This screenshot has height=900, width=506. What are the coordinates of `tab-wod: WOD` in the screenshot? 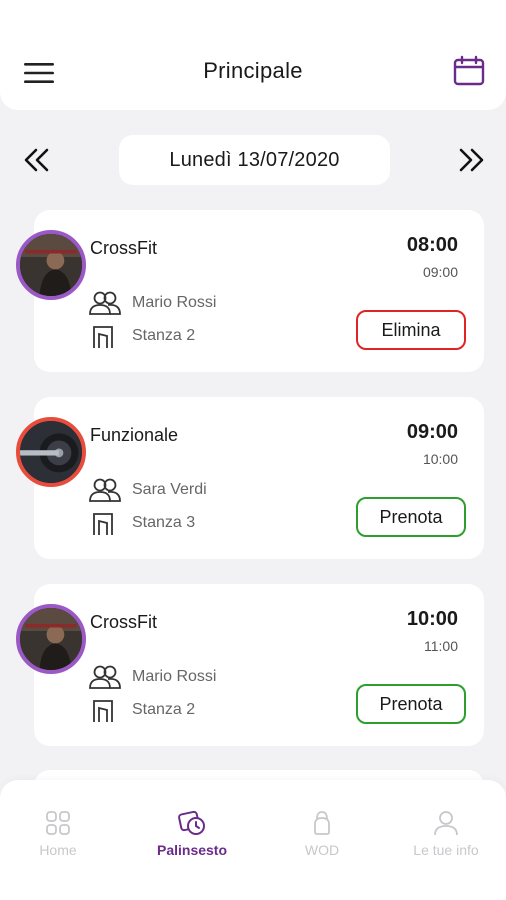 It's located at (322, 833).